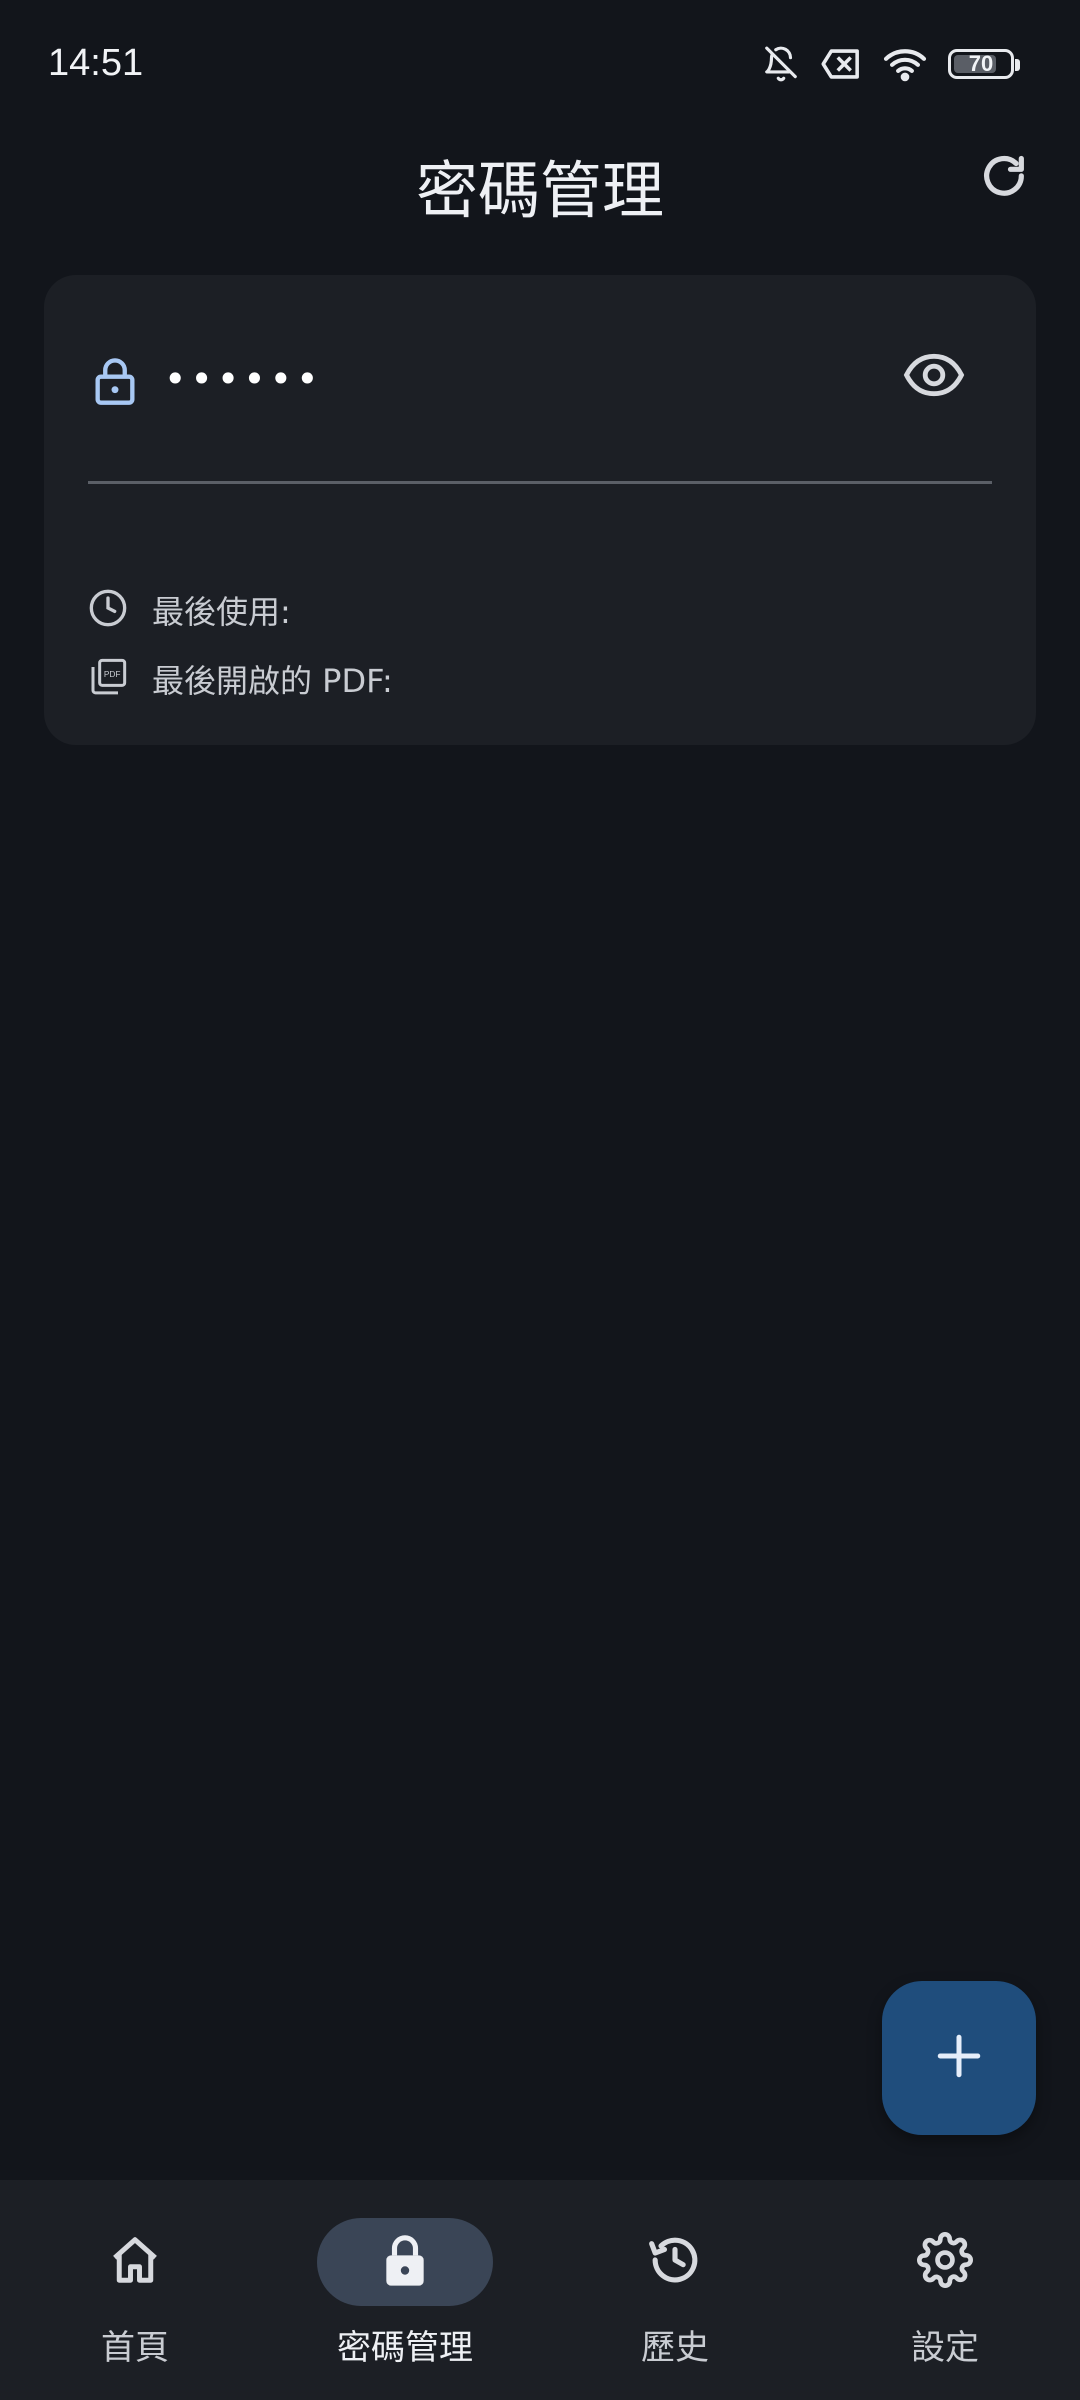 The image size is (1080, 2400). Describe the element at coordinates (405, 2348) in the screenshot. I see `nav-label-password-manager: 密碼管理` at that location.